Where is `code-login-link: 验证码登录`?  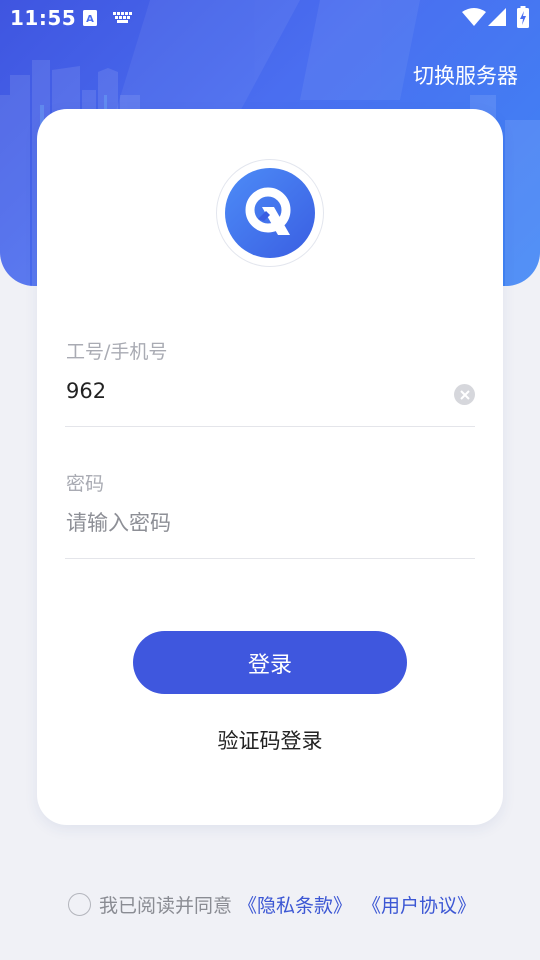 code-login-link: 验证码登录 is located at coordinates (270, 740).